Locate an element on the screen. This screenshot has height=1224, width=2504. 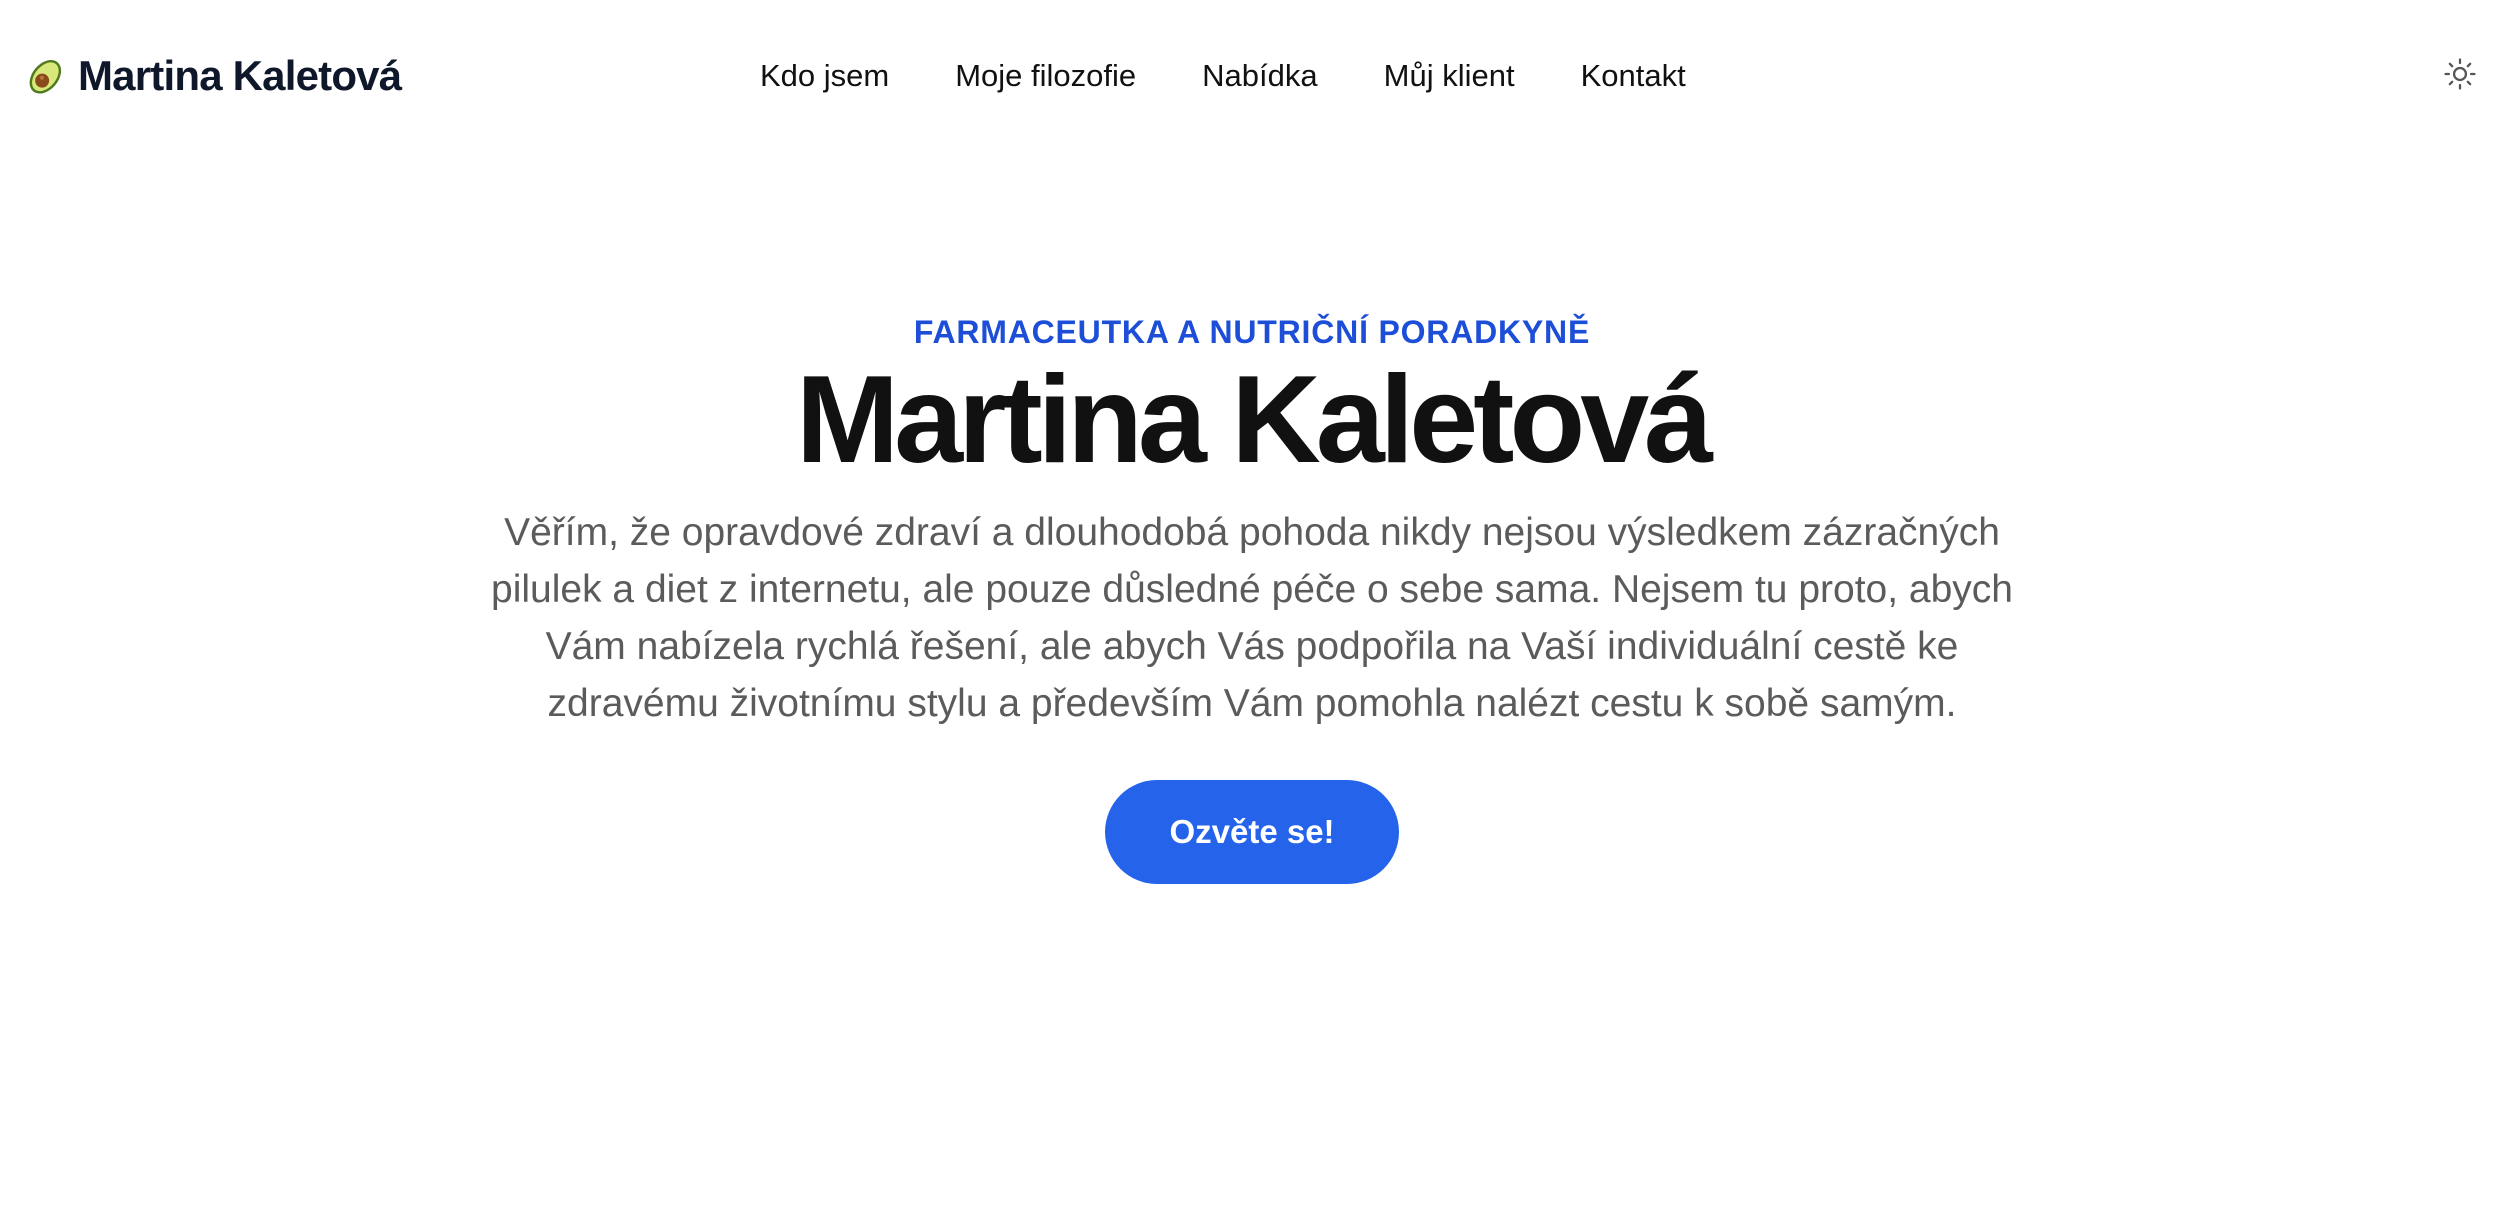
brand-home-link: Martina Kaletová is located at coordinates (213, 76).